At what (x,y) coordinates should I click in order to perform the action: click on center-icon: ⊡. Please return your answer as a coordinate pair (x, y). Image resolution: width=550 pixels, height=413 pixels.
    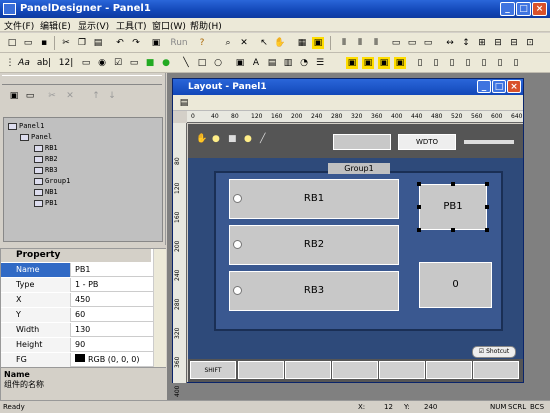
    Looking at the image, I should click on (530, 43).